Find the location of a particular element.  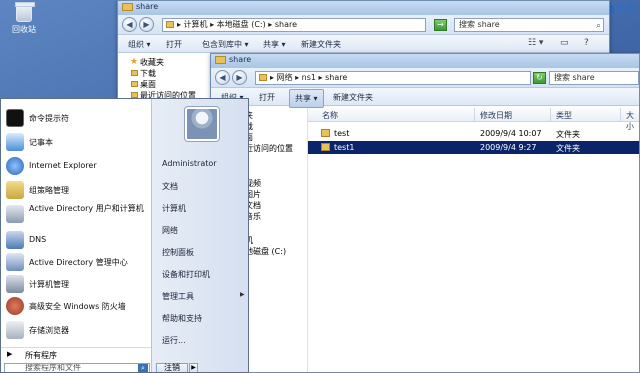

place-documents: 文档 is located at coordinates (170, 186).